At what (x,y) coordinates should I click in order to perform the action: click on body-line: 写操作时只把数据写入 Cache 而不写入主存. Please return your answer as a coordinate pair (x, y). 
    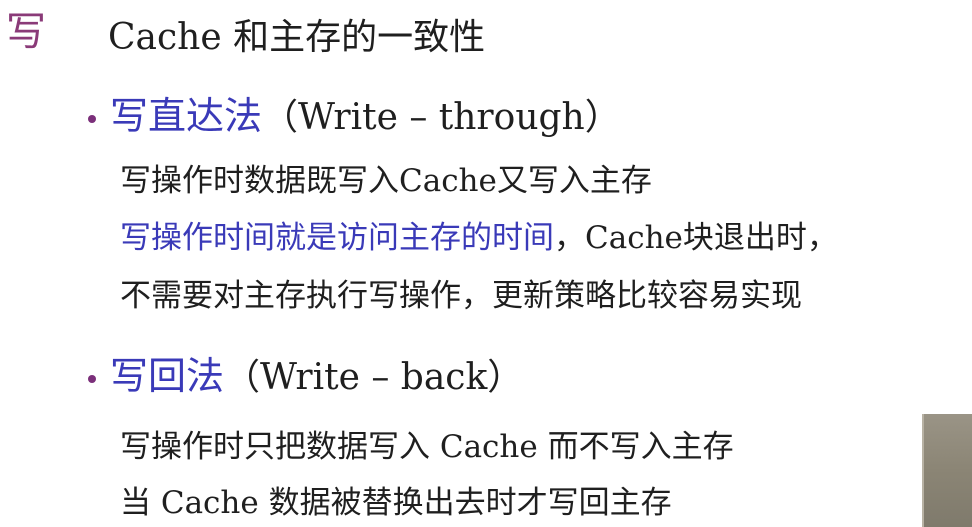
    Looking at the image, I should click on (427, 447).